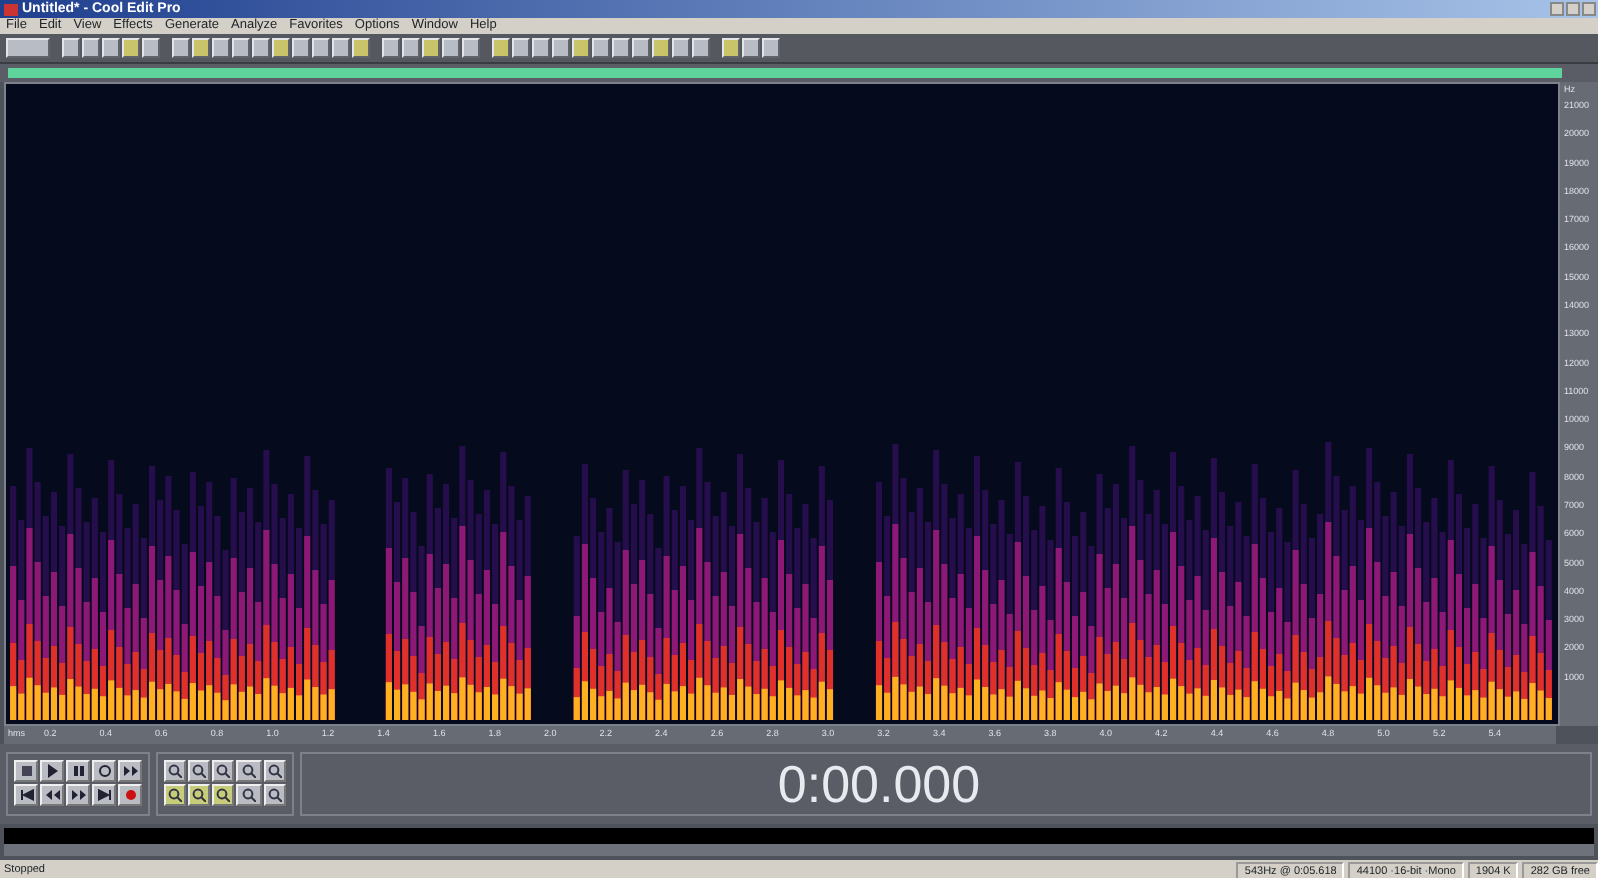 This screenshot has width=1598, height=878. I want to click on time-display: 0:00.000, so click(879, 784).